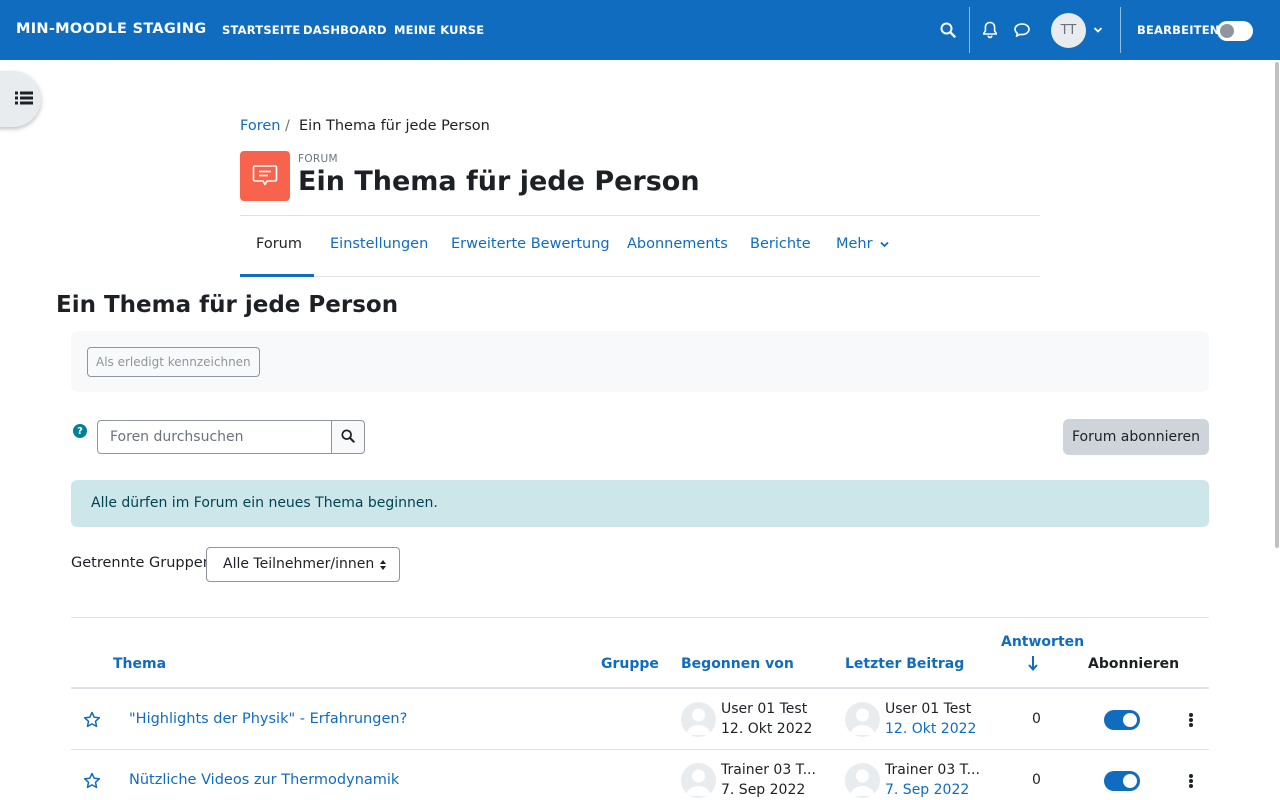 This screenshot has width=1280, height=800. I want to click on chat-bubble-icon, so click(1022, 30).